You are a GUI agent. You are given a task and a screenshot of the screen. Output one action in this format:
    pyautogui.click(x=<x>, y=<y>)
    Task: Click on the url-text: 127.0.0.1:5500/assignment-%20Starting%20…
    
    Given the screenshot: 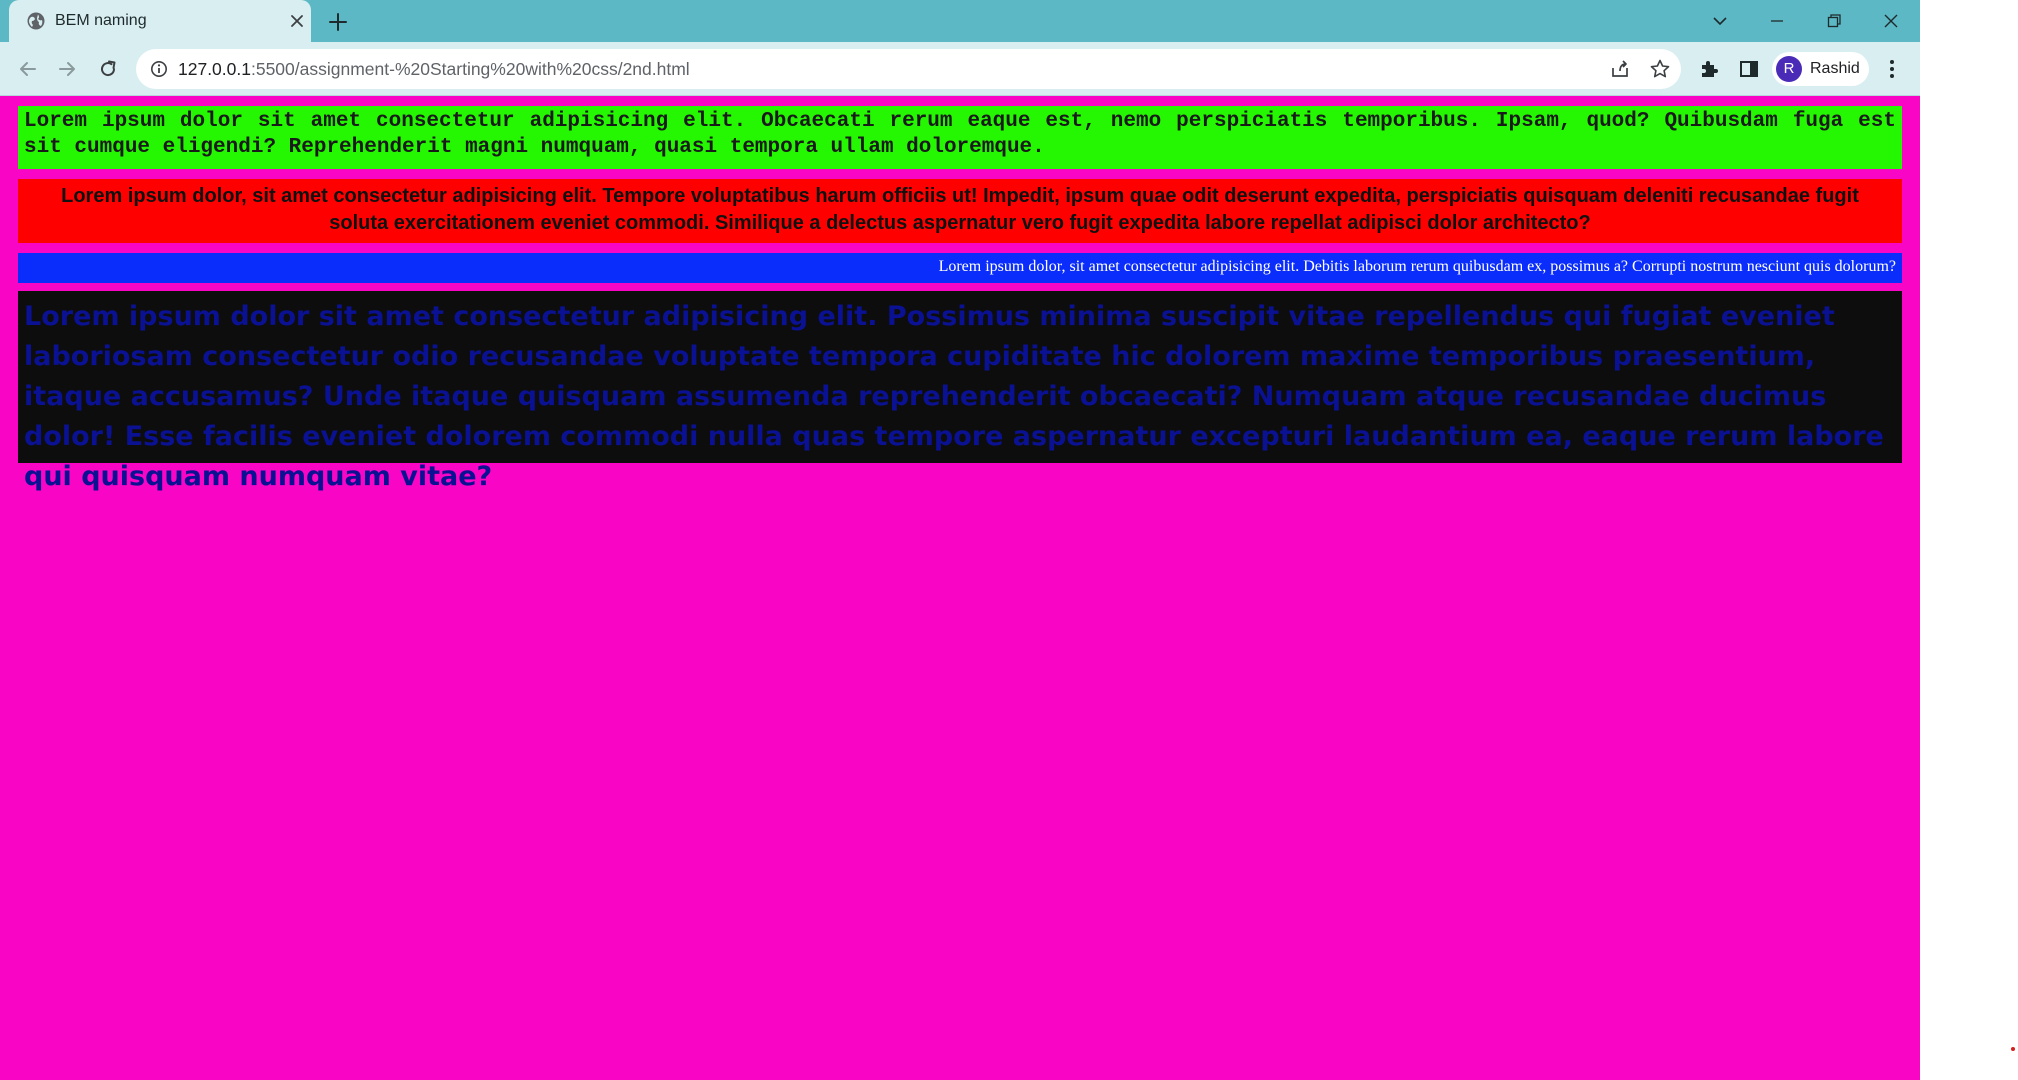 What is the action you would take?
    pyautogui.click(x=434, y=69)
    